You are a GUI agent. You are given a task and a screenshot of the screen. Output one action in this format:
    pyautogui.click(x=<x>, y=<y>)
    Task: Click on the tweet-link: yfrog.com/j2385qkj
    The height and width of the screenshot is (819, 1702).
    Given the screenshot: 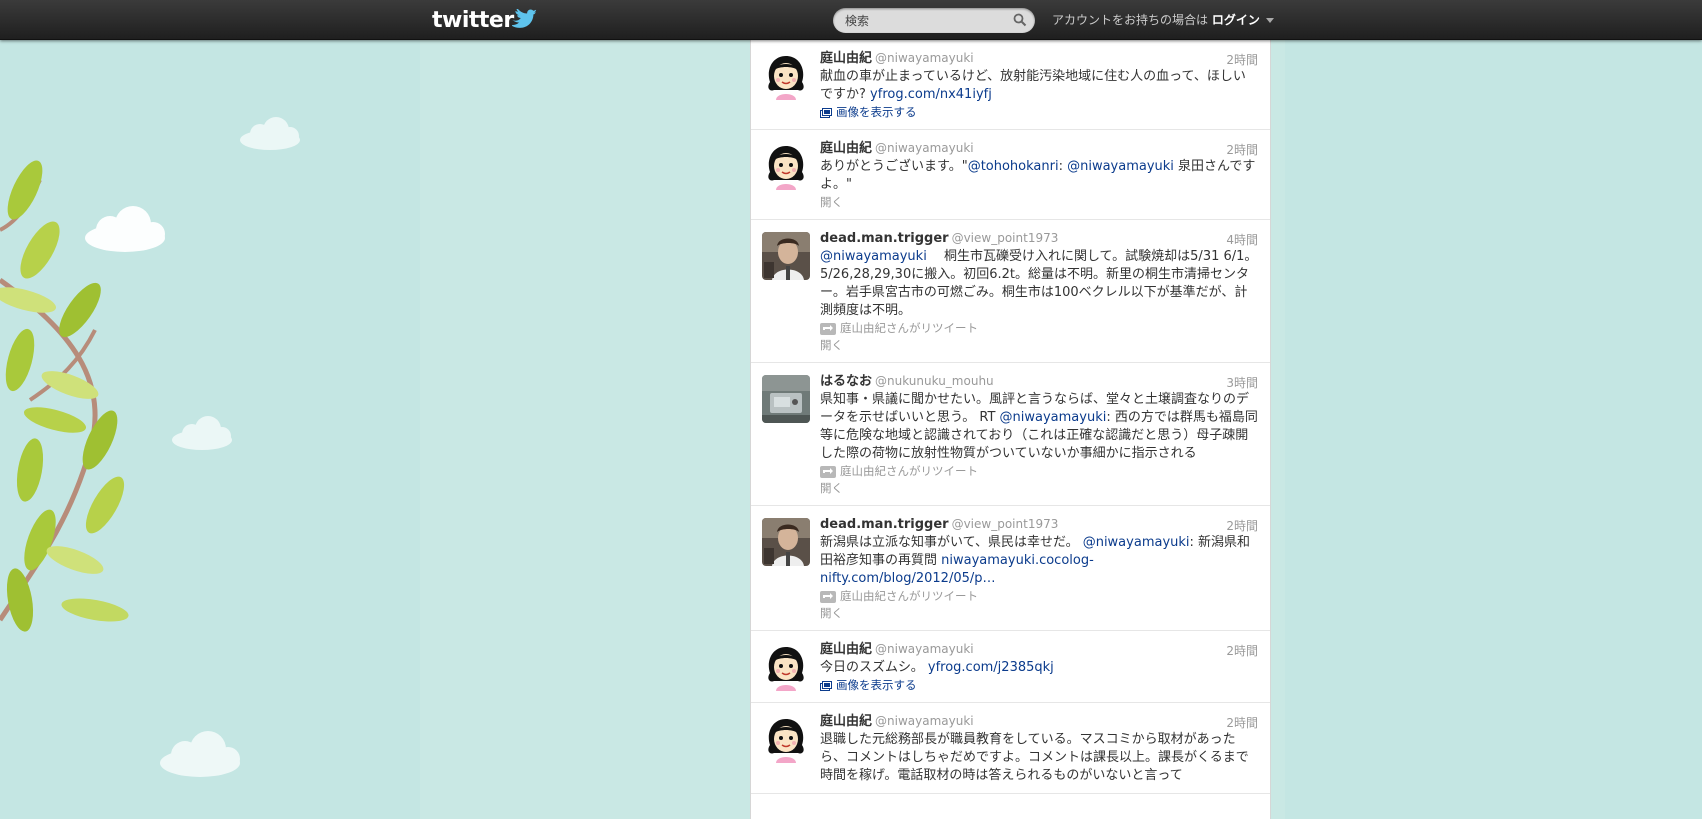 What is the action you would take?
    pyautogui.click(x=991, y=667)
    